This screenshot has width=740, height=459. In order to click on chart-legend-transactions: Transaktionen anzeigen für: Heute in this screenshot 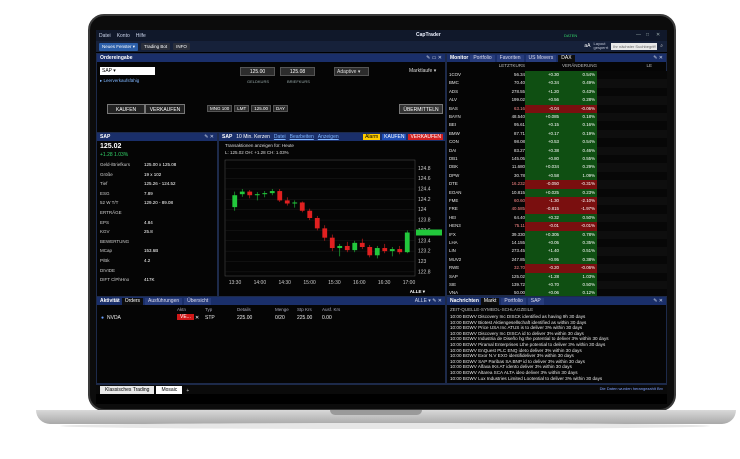, I will do `click(259, 145)`.